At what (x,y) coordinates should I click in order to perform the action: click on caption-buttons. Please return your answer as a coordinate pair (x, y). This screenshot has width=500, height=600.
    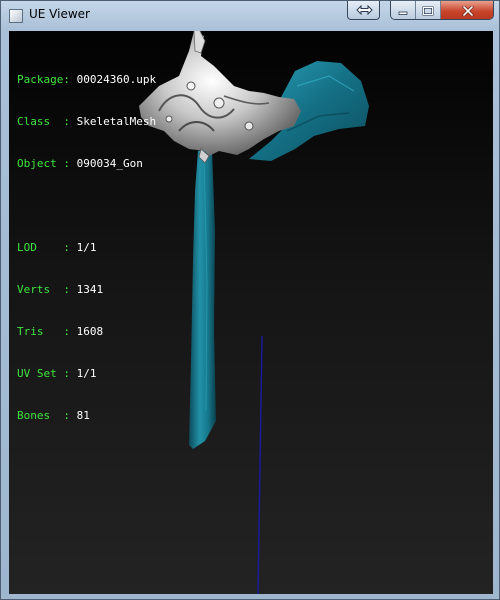
    Looking at the image, I should click on (442, 10).